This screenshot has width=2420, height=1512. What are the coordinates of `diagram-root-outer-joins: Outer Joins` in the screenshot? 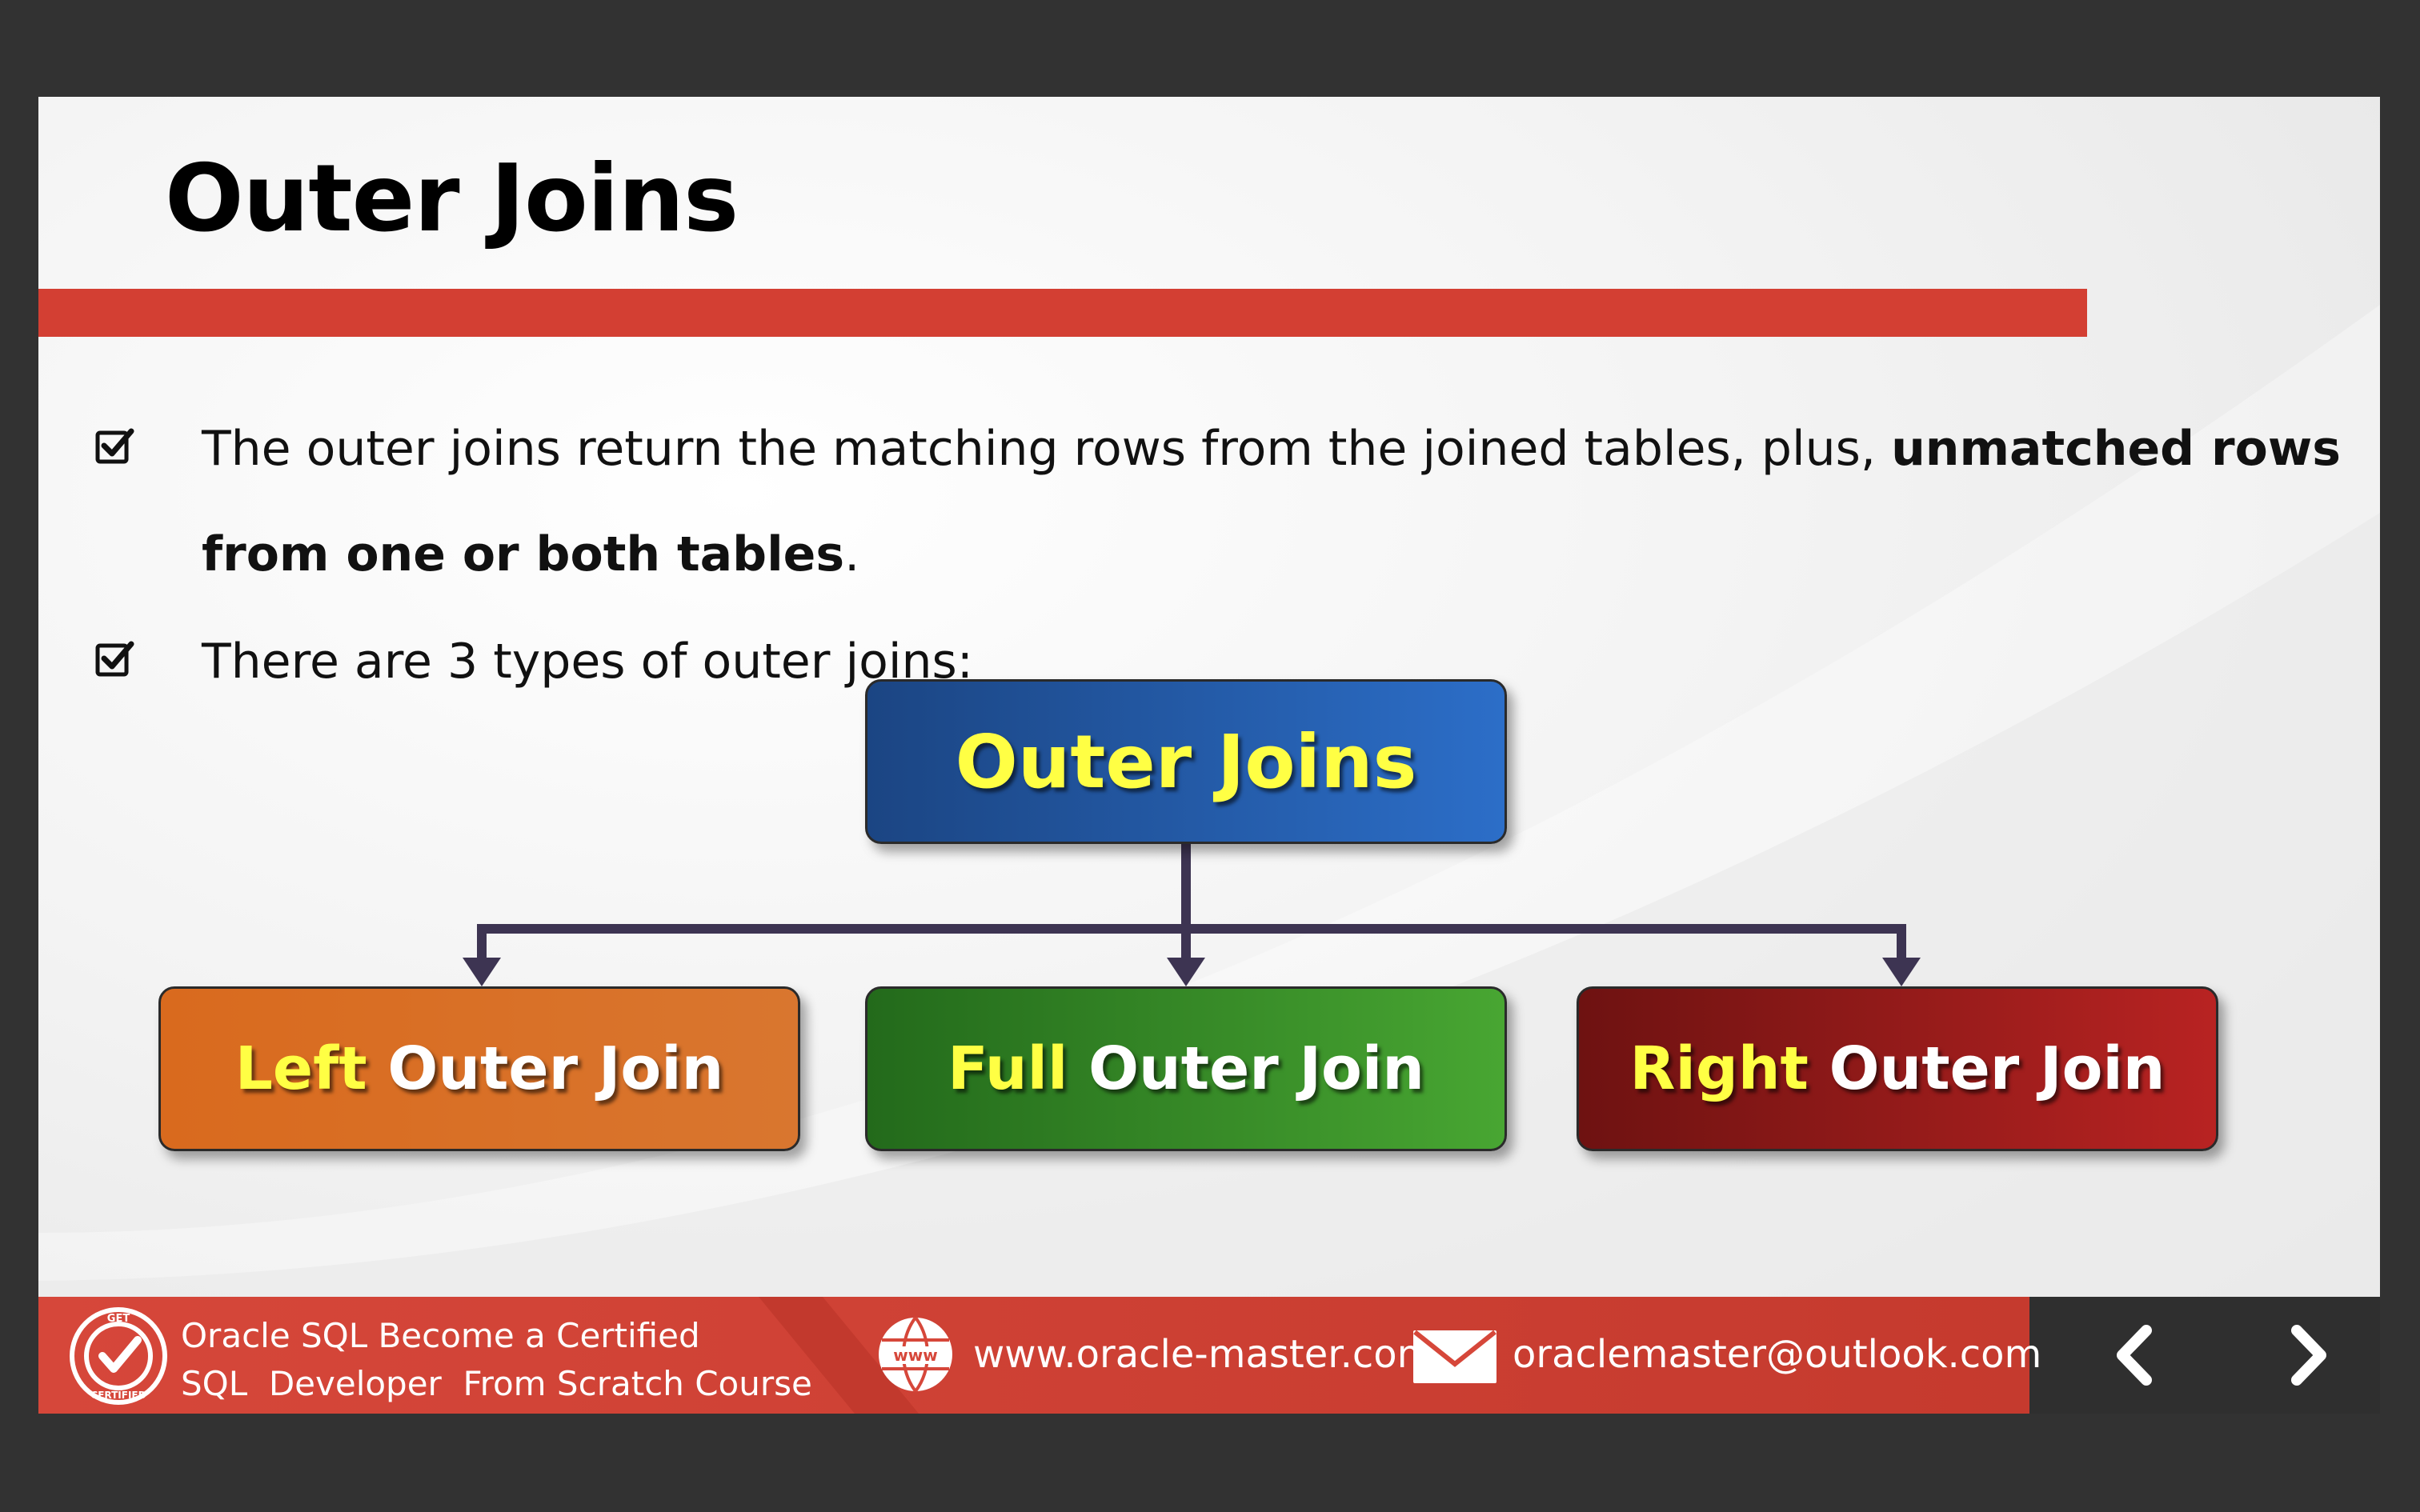 It's located at (1186, 761).